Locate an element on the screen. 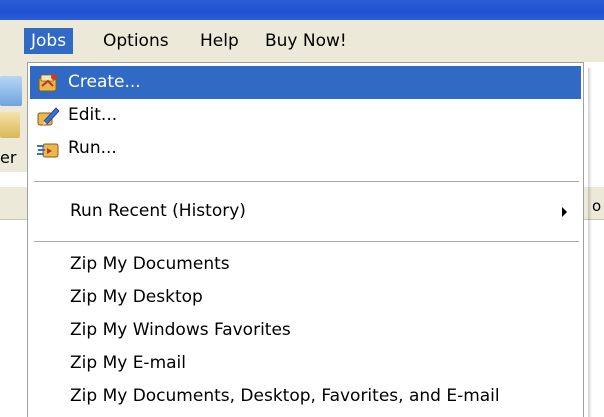  menu-item-run-recent-label: Run Recent (History) is located at coordinates (158, 211).